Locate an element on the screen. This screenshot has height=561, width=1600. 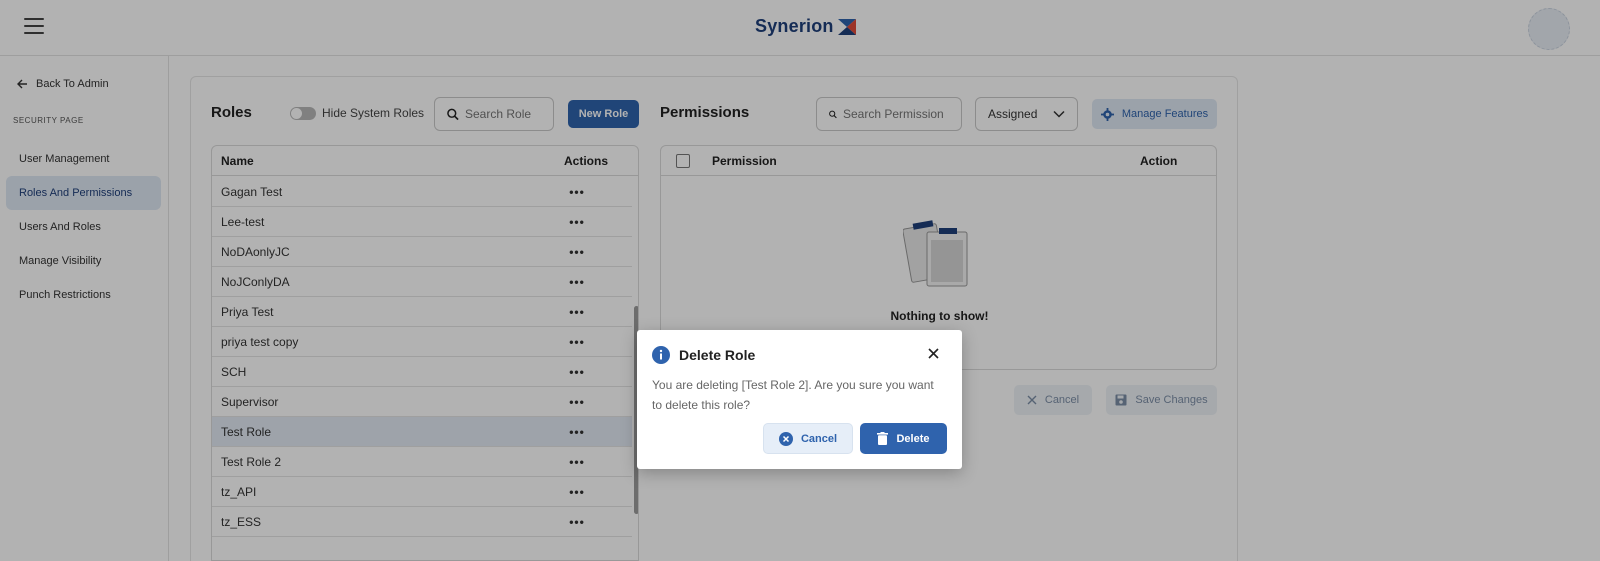
dialog-cancel-label: Cancel is located at coordinates (819, 438).